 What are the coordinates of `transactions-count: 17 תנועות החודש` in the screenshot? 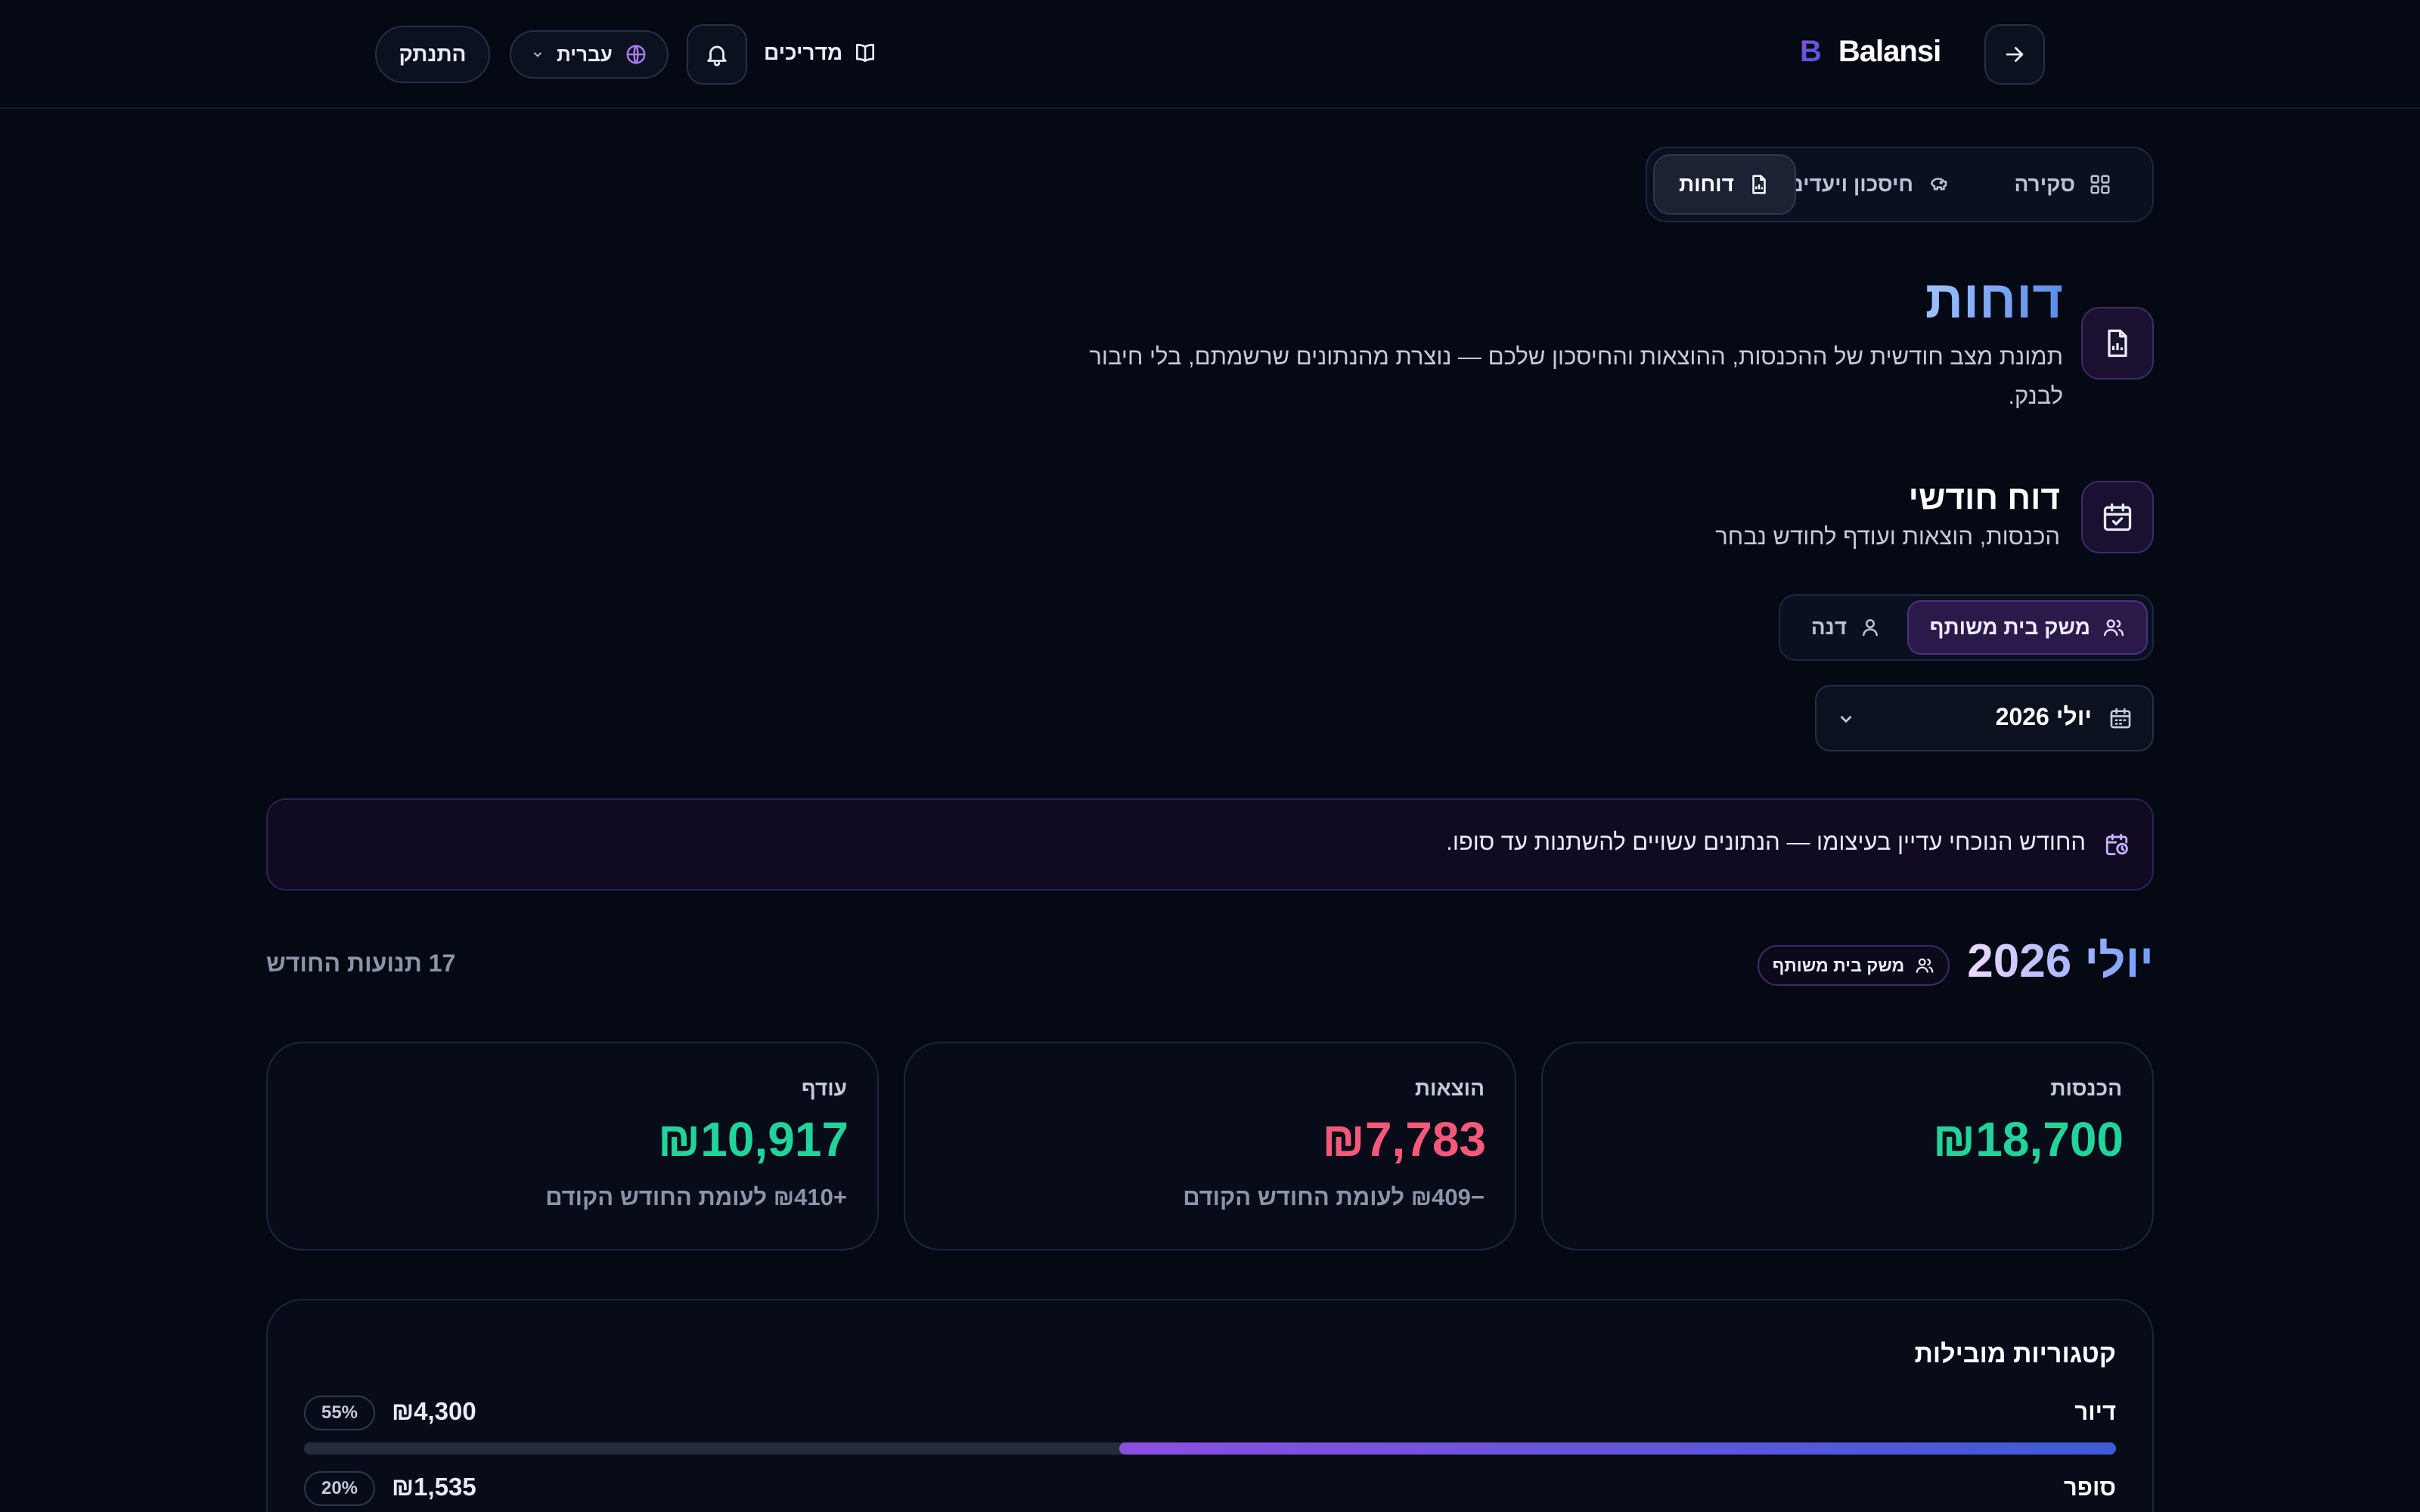 It's located at (361, 963).